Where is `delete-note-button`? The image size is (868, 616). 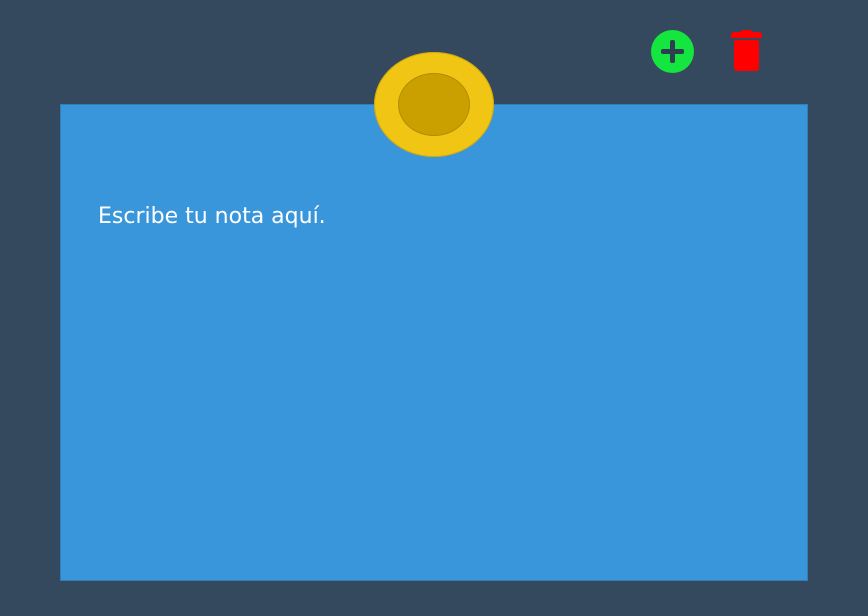
delete-note-button is located at coordinates (746, 51).